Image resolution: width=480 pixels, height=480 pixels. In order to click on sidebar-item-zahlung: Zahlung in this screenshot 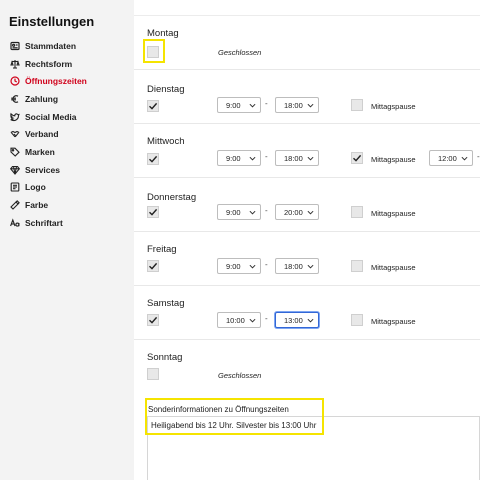, I will do `click(48, 99)`.